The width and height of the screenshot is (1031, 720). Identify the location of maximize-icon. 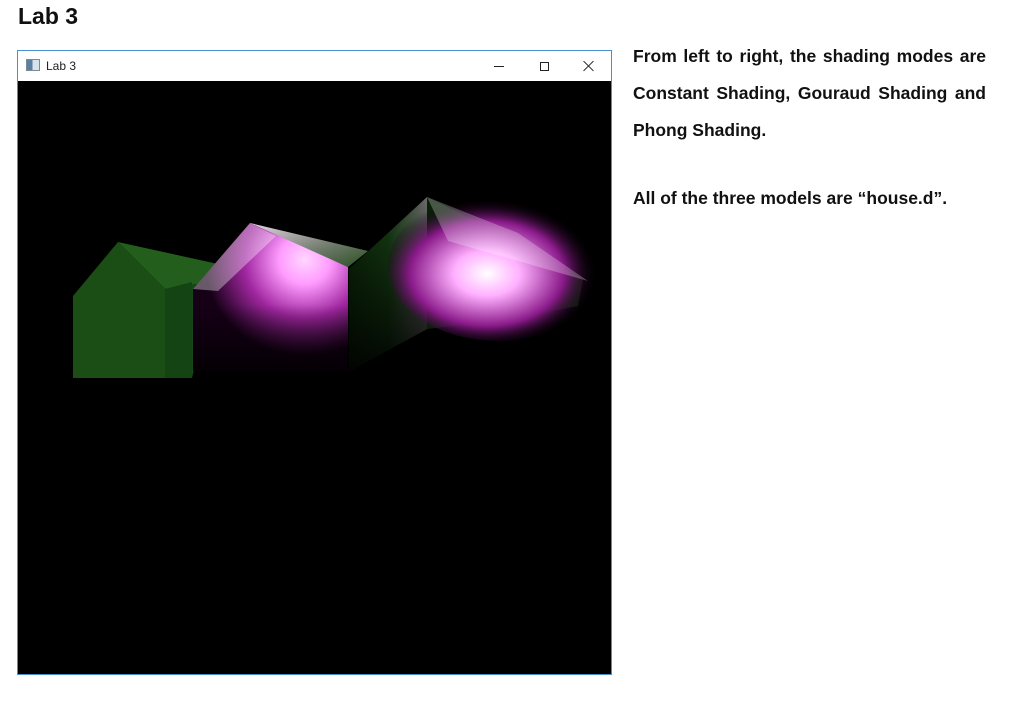
(544, 66).